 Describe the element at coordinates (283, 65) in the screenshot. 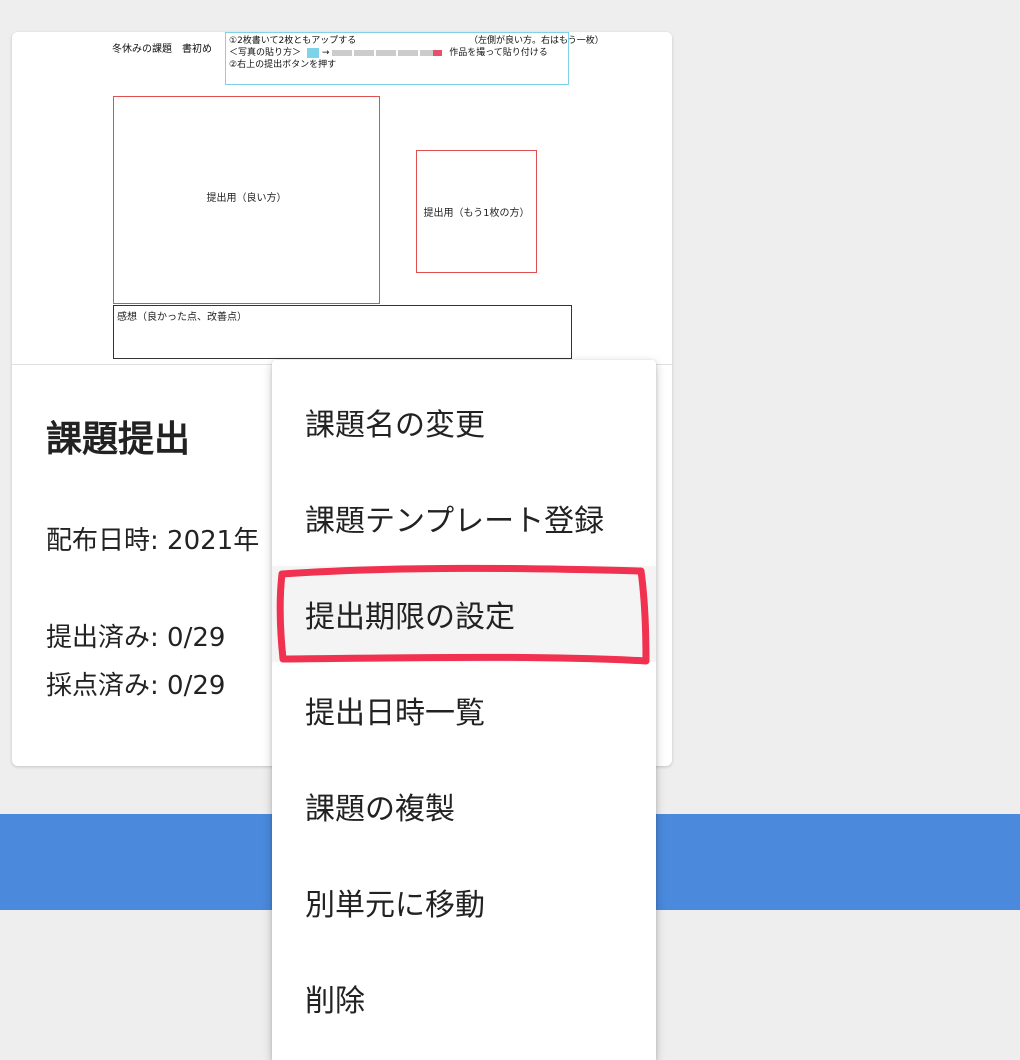

I see `instruction-line-3: ②右上の提出ボタンを押す` at that location.